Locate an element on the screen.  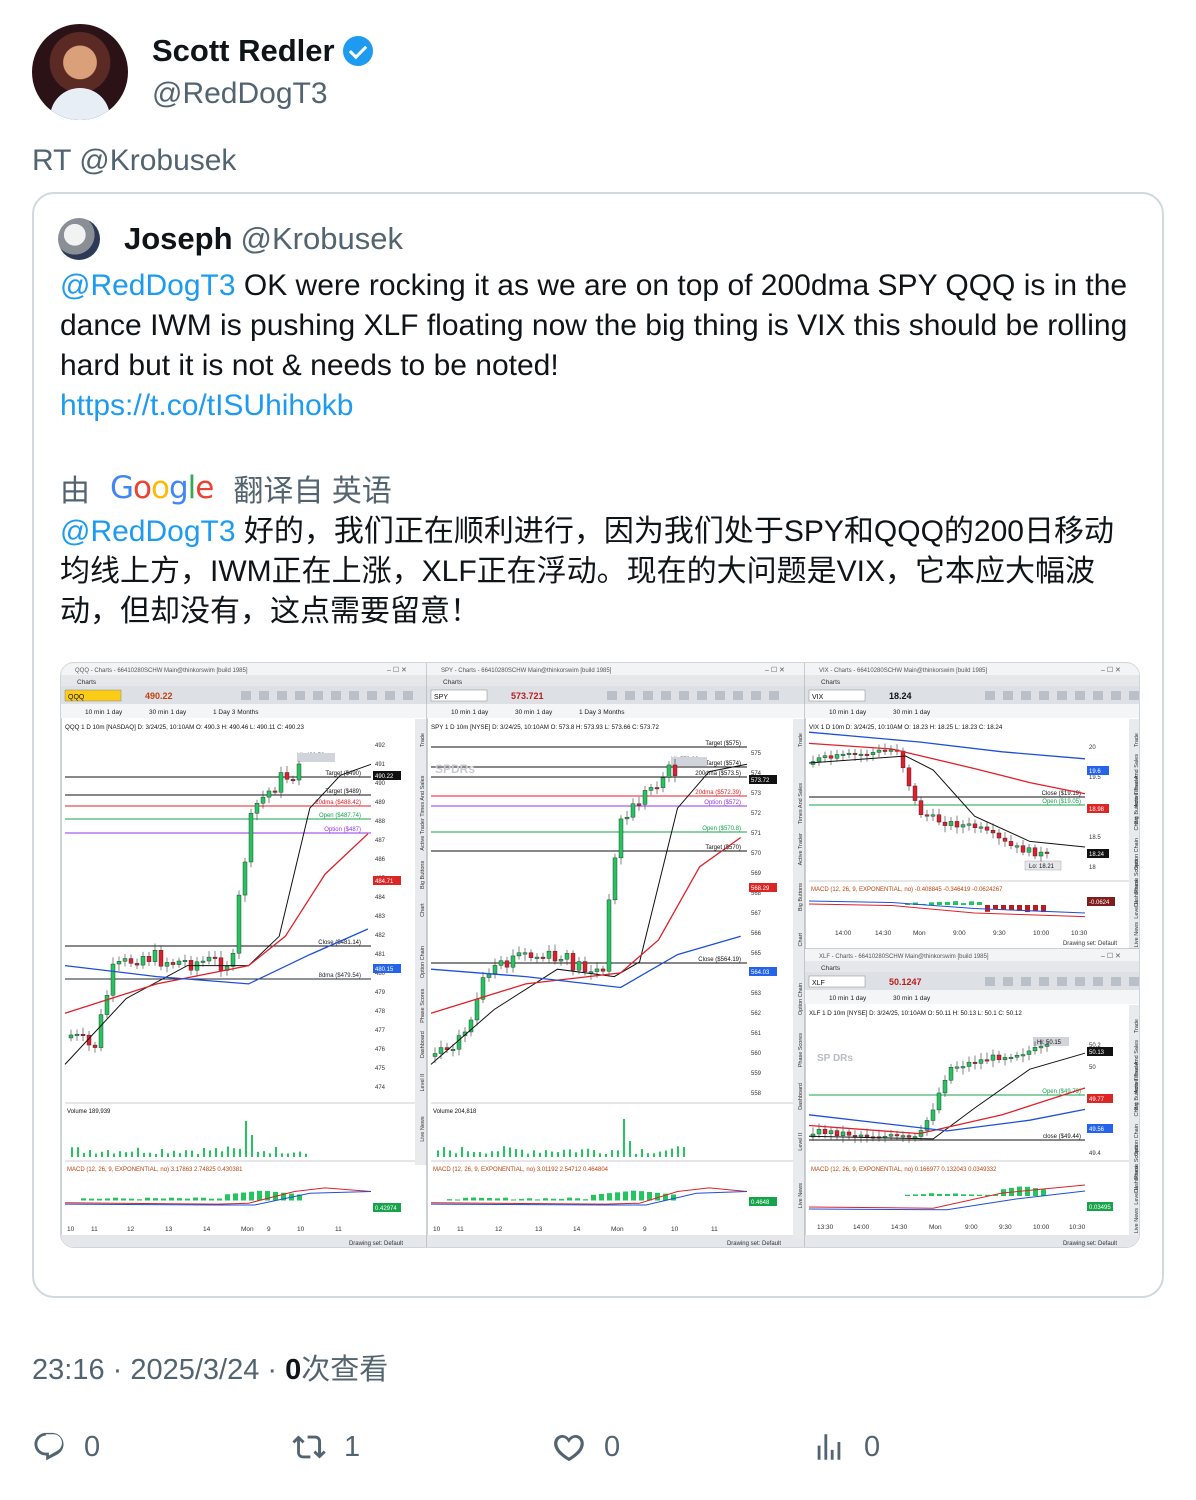
period-option: 1 Day 3 Months is located at coordinates (236, 712).